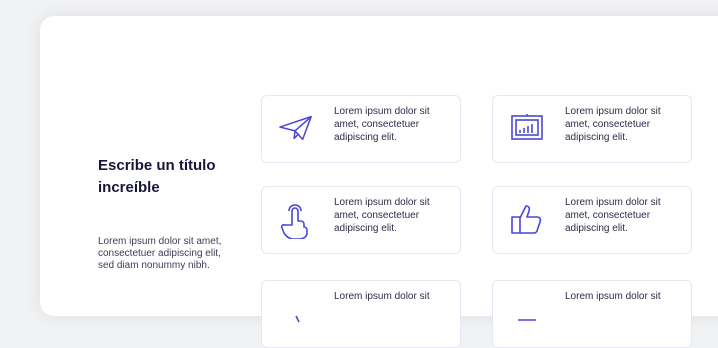 The height and width of the screenshot is (348, 718). What do you see at coordinates (296, 220) in the screenshot?
I see `tap-hand-icon` at bounding box center [296, 220].